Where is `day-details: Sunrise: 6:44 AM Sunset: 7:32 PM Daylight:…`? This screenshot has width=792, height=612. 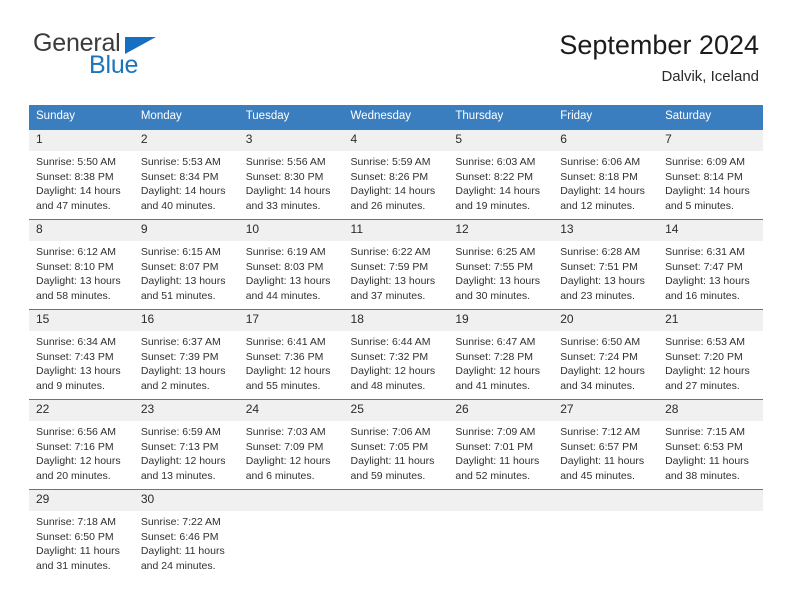 day-details: Sunrise: 6:44 AM Sunset: 7:32 PM Daylight:… is located at coordinates (396, 363).